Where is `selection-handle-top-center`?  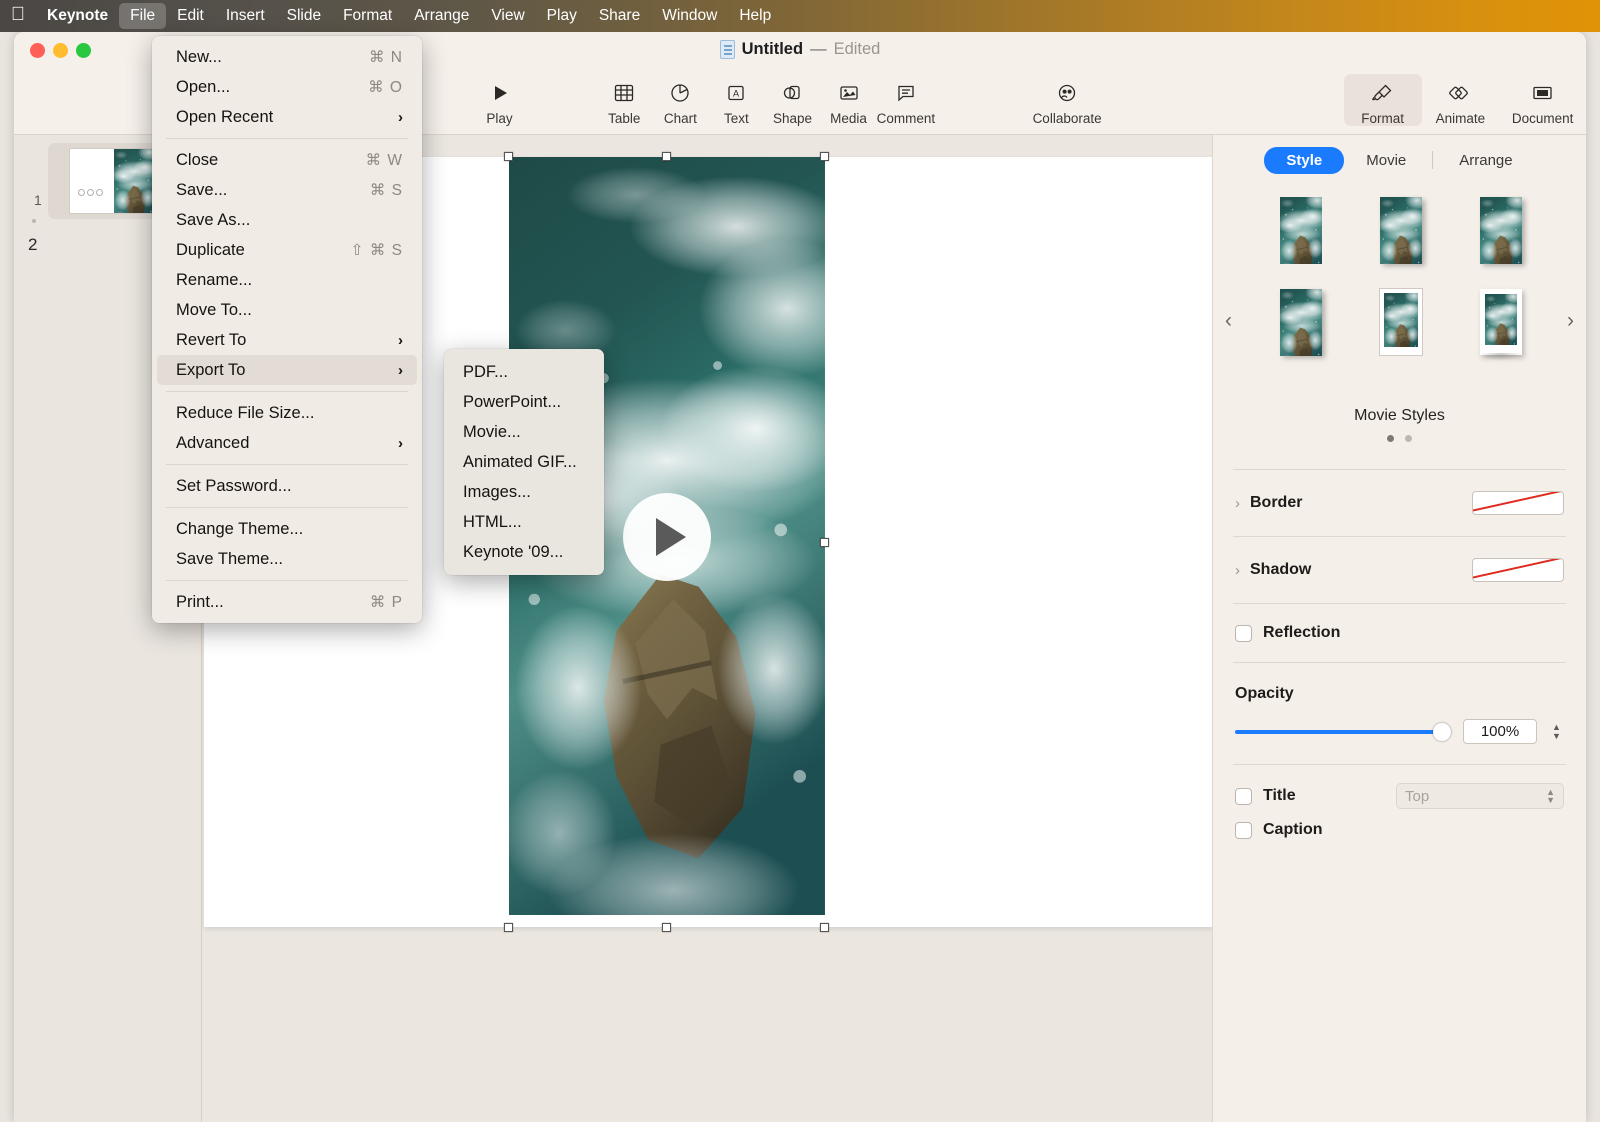 selection-handle-top-center is located at coordinates (666, 156).